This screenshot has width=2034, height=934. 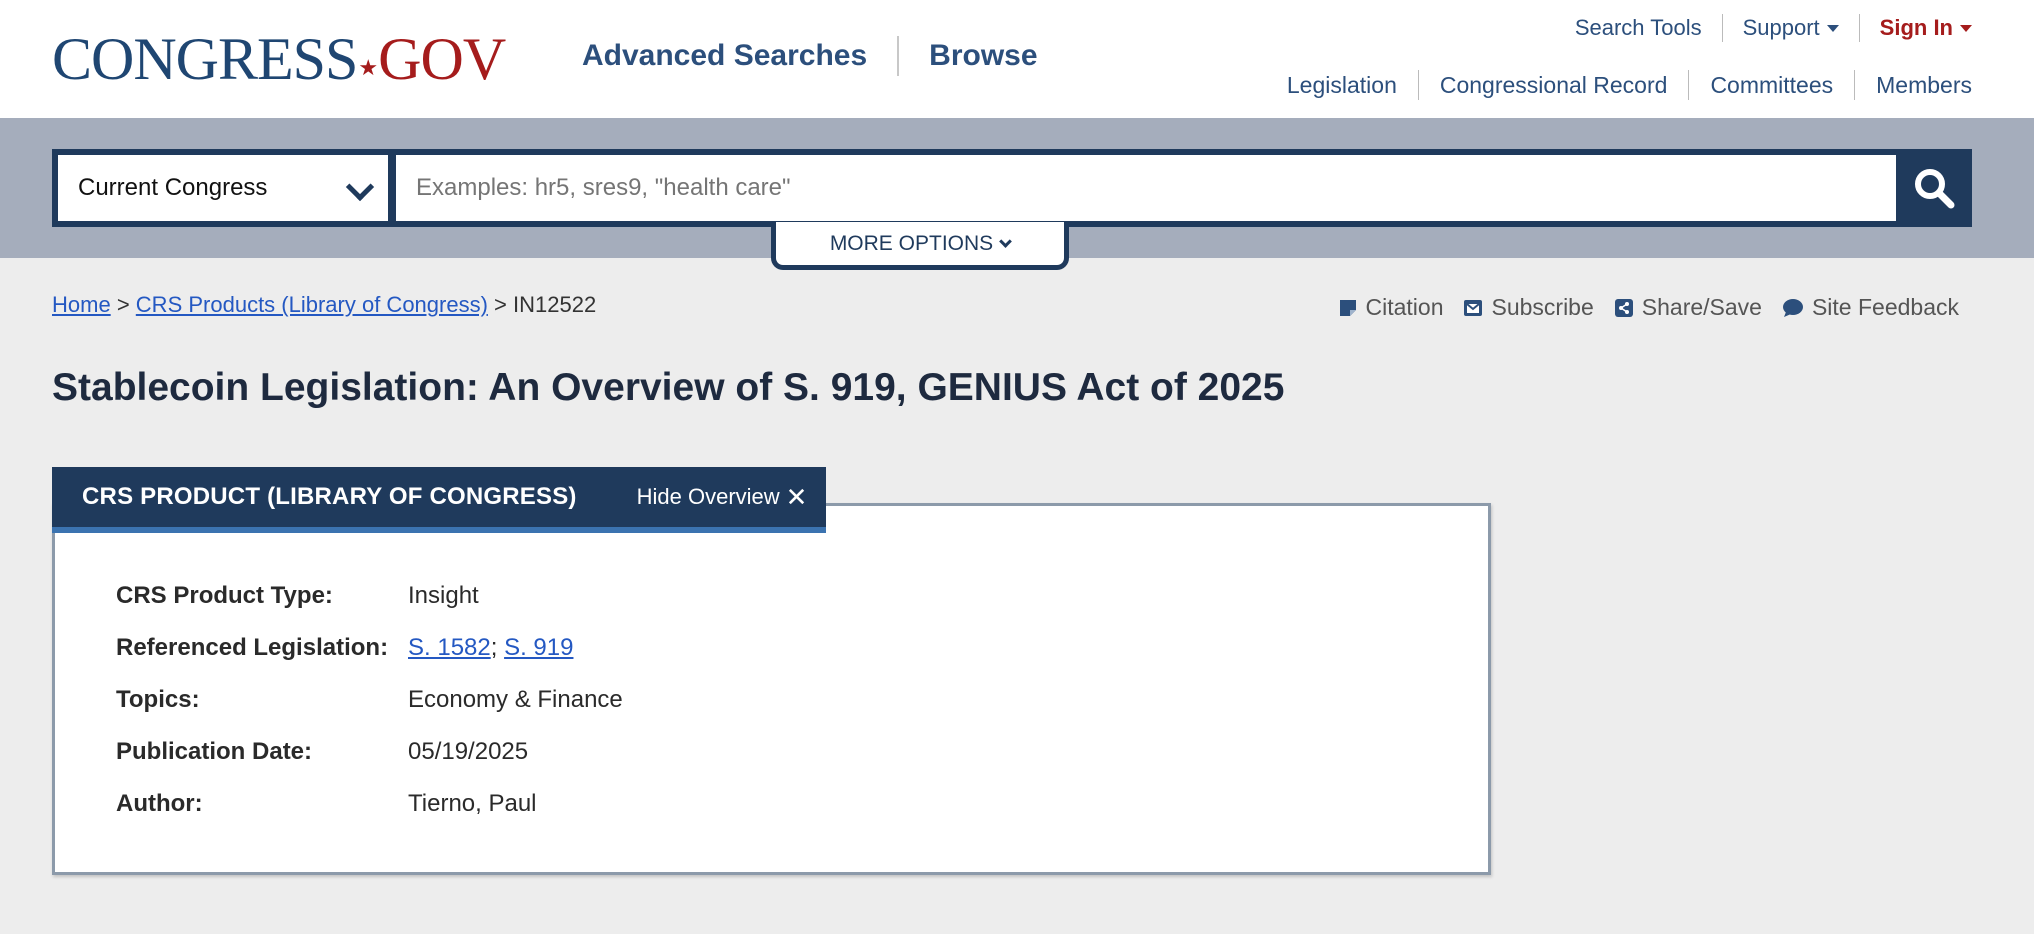 I want to click on hide-overview-button: Hide Overview ✕, so click(x=722, y=497).